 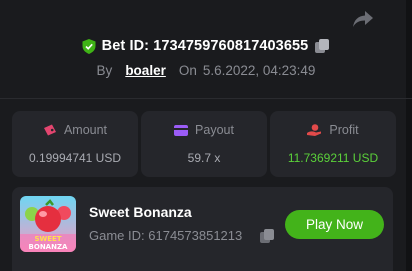 I want to click on bet-id-text: Bet ID: 1734759760817403655, so click(x=205, y=46).